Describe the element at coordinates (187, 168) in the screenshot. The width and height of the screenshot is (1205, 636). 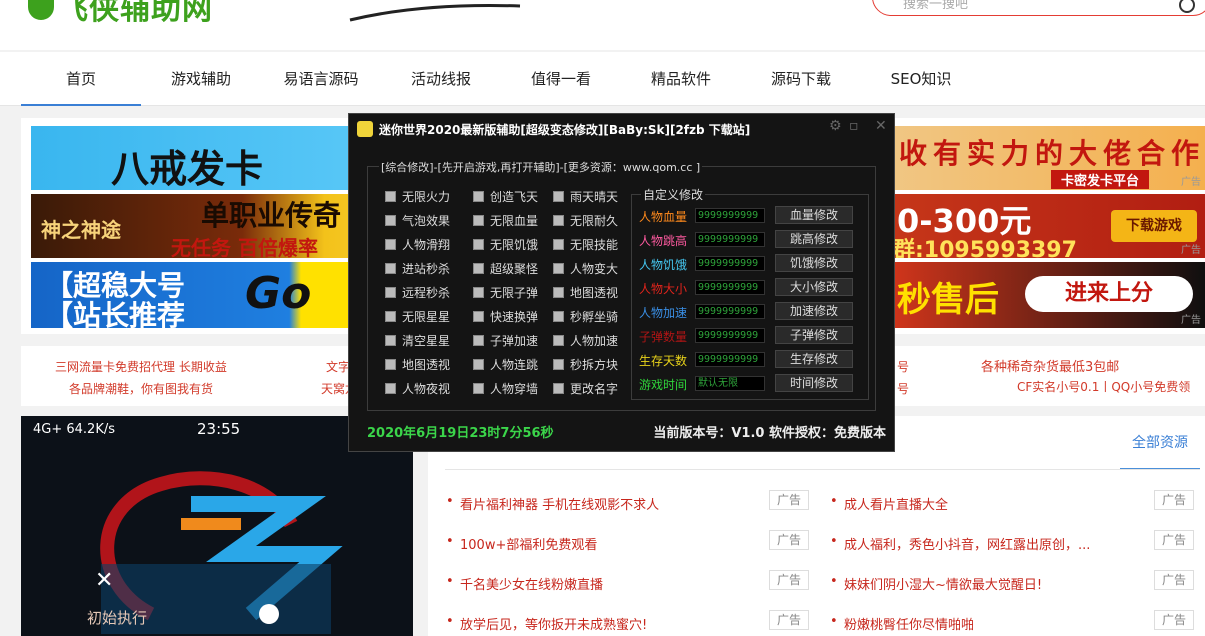
I see `banner-text: 八戒发卡` at that location.